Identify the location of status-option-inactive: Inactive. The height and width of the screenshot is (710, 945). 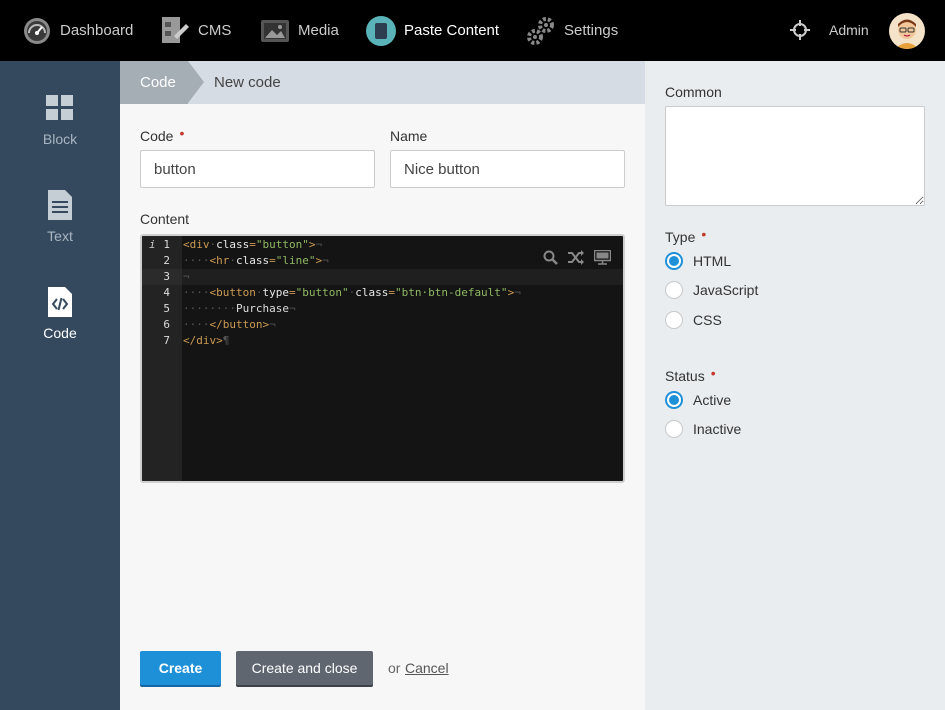
(703, 429).